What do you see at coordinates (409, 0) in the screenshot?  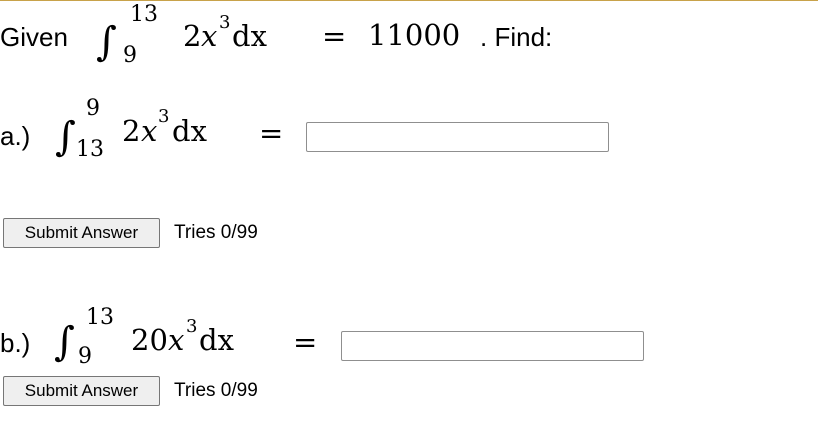 I see `top-divider` at bounding box center [409, 0].